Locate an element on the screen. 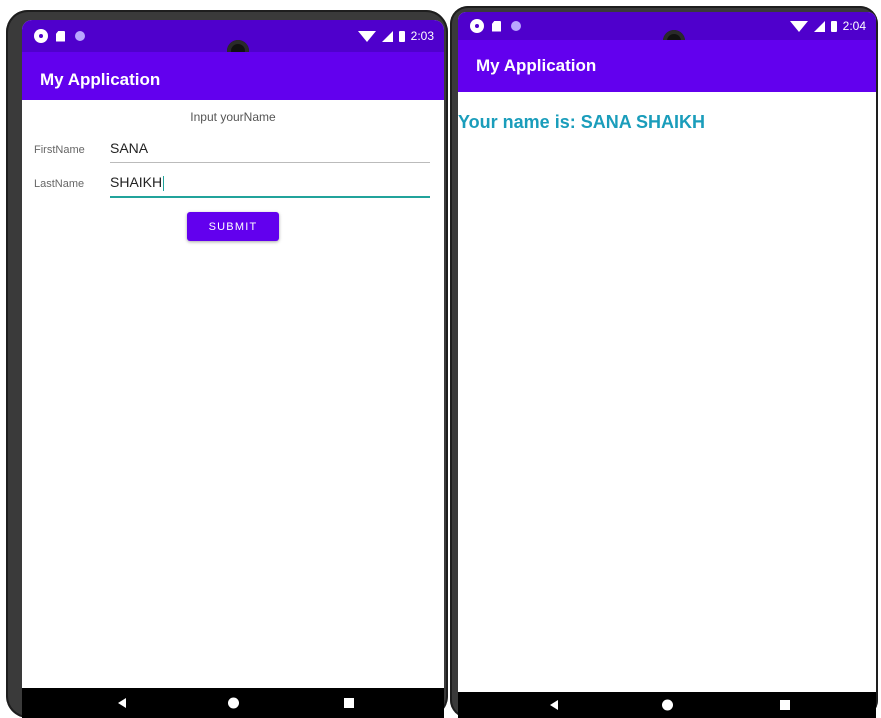  form-heading: Input yourName is located at coordinates (233, 117).